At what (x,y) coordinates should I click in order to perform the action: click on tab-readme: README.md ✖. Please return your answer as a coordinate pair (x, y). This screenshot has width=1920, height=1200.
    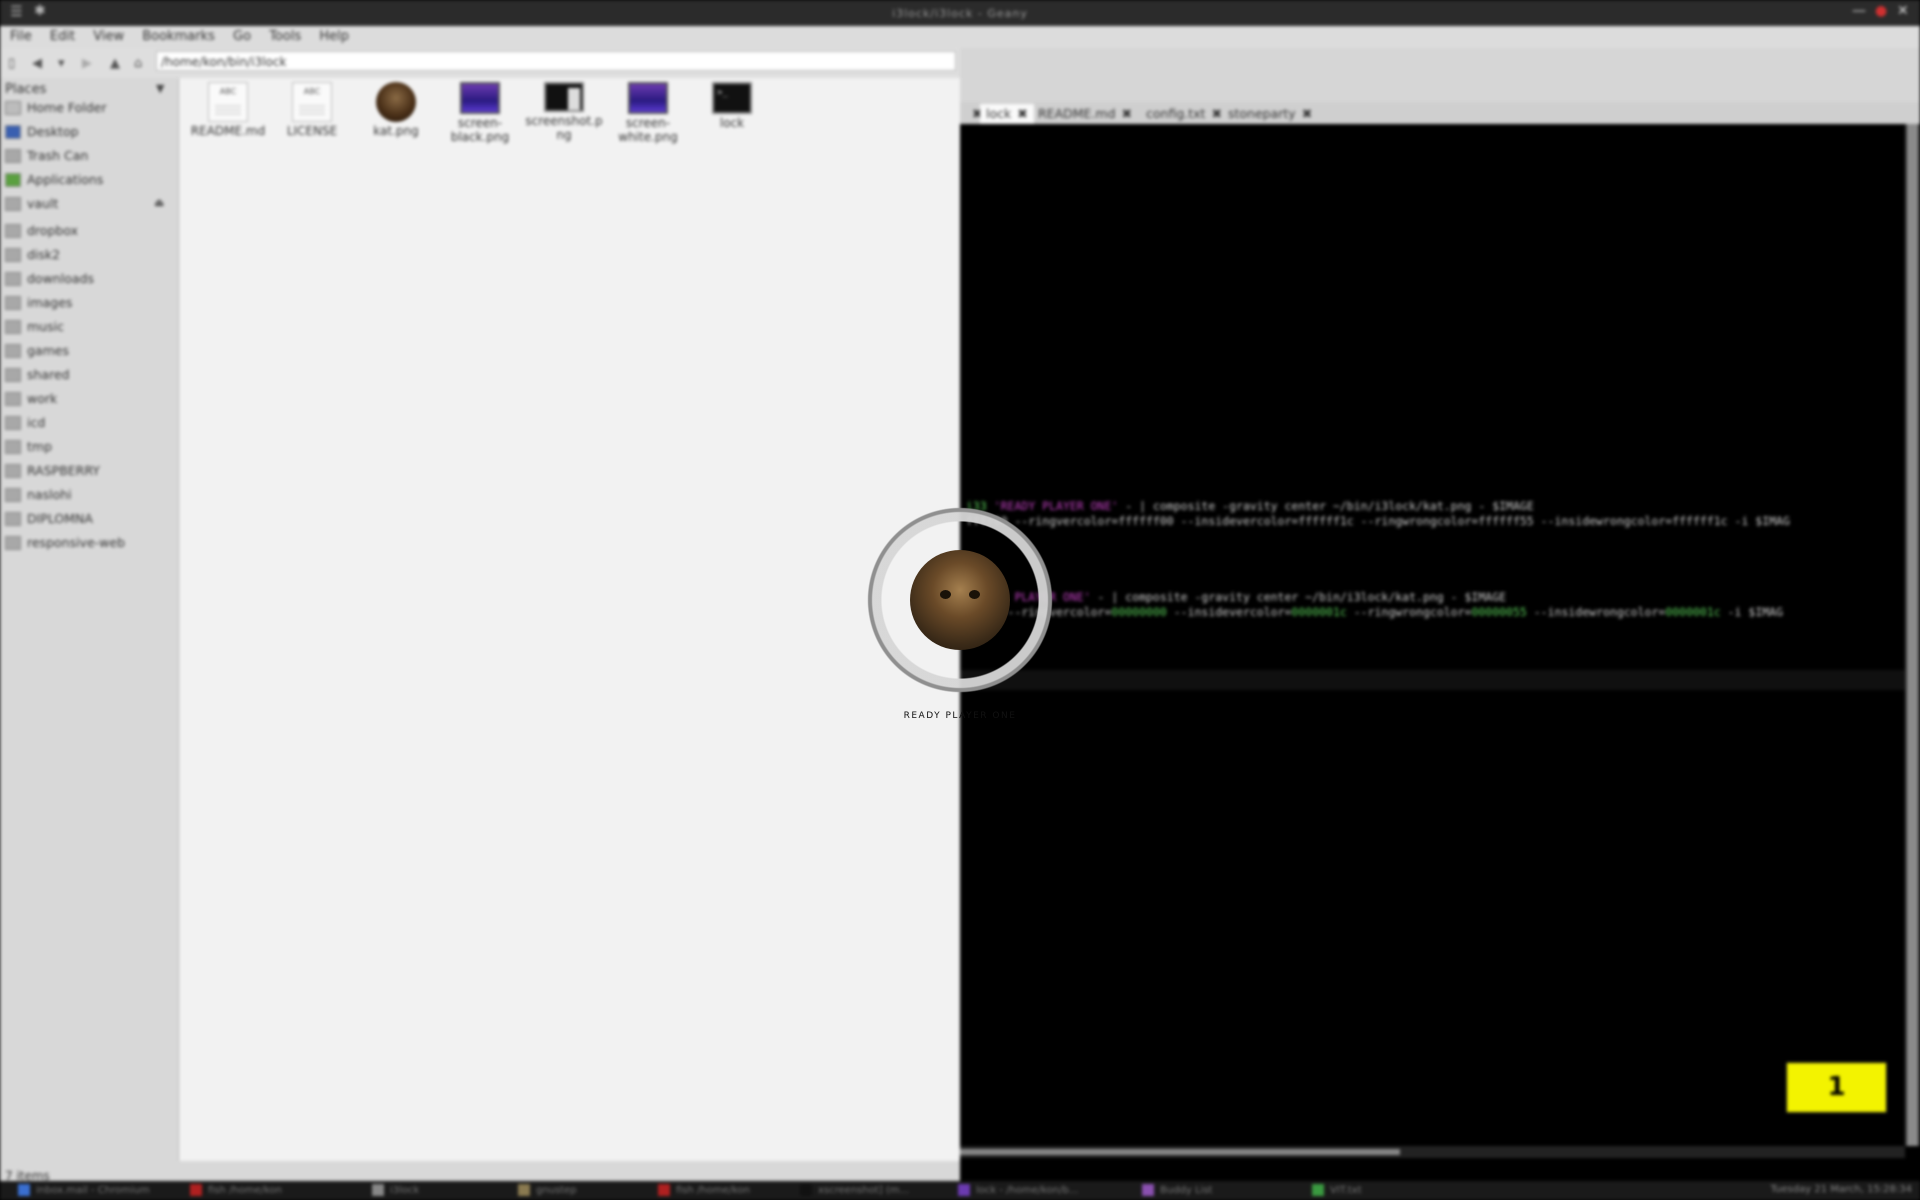
    Looking at the image, I should click on (1085, 114).